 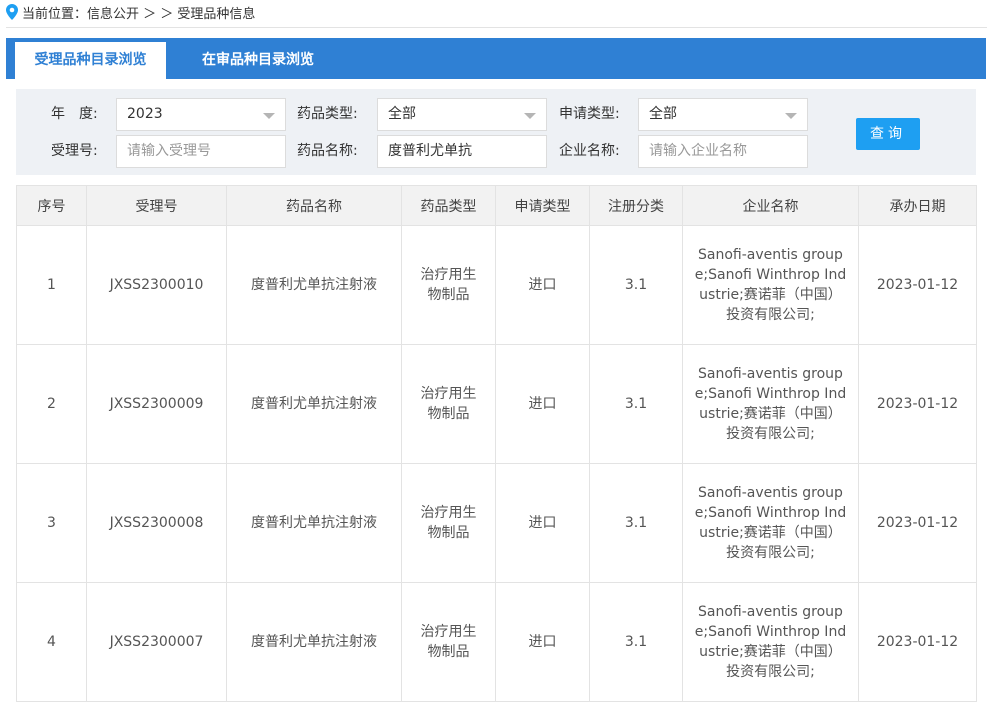 What do you see at coordinates (139, 14) in the screenshot?
I see `breadcrumb-text: 当前位置：信息公开 ＞ ＞ 受理品种信息` at bounding box center [139, 14].